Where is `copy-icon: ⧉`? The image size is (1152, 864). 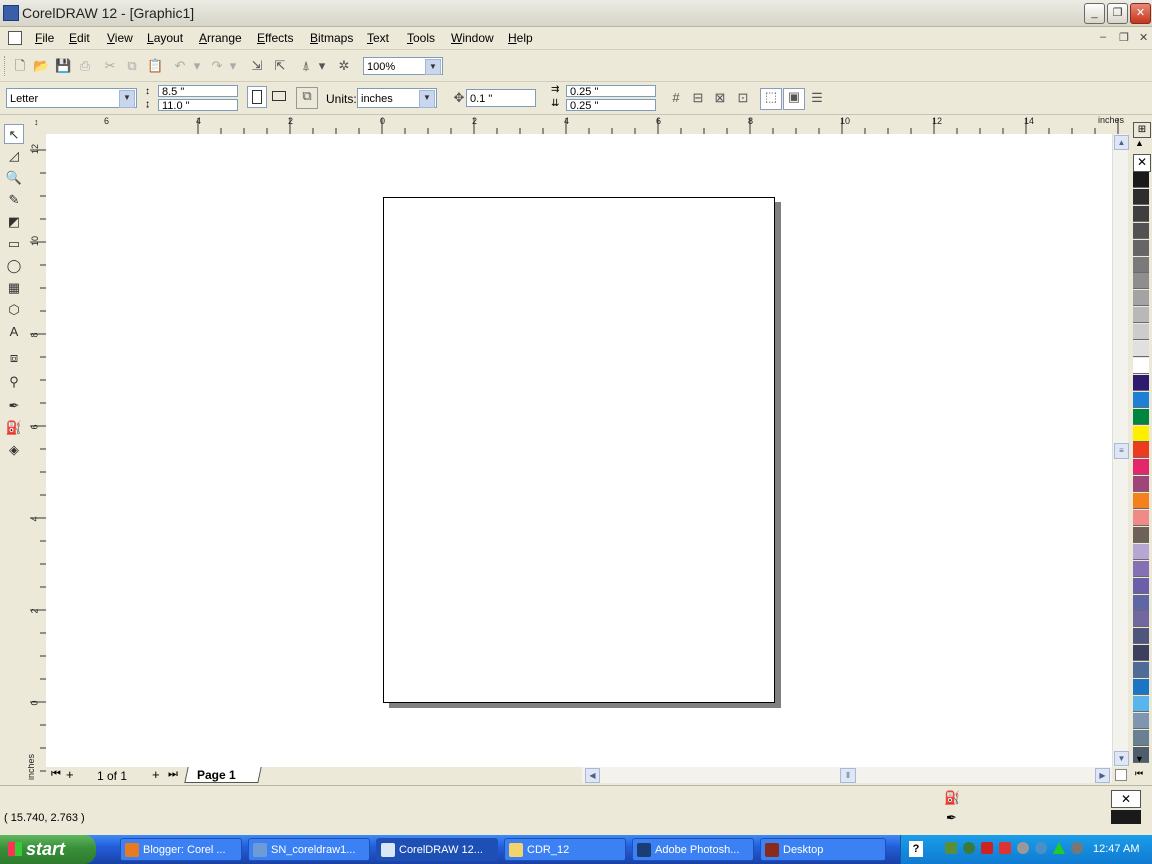 copy-icon: ⧉ is located at coordinates (132, 66).